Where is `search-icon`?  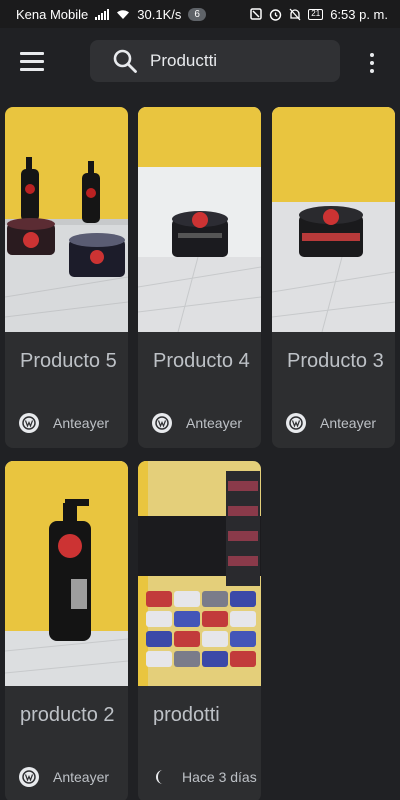 search-icon is located at coordinates (125, 61).